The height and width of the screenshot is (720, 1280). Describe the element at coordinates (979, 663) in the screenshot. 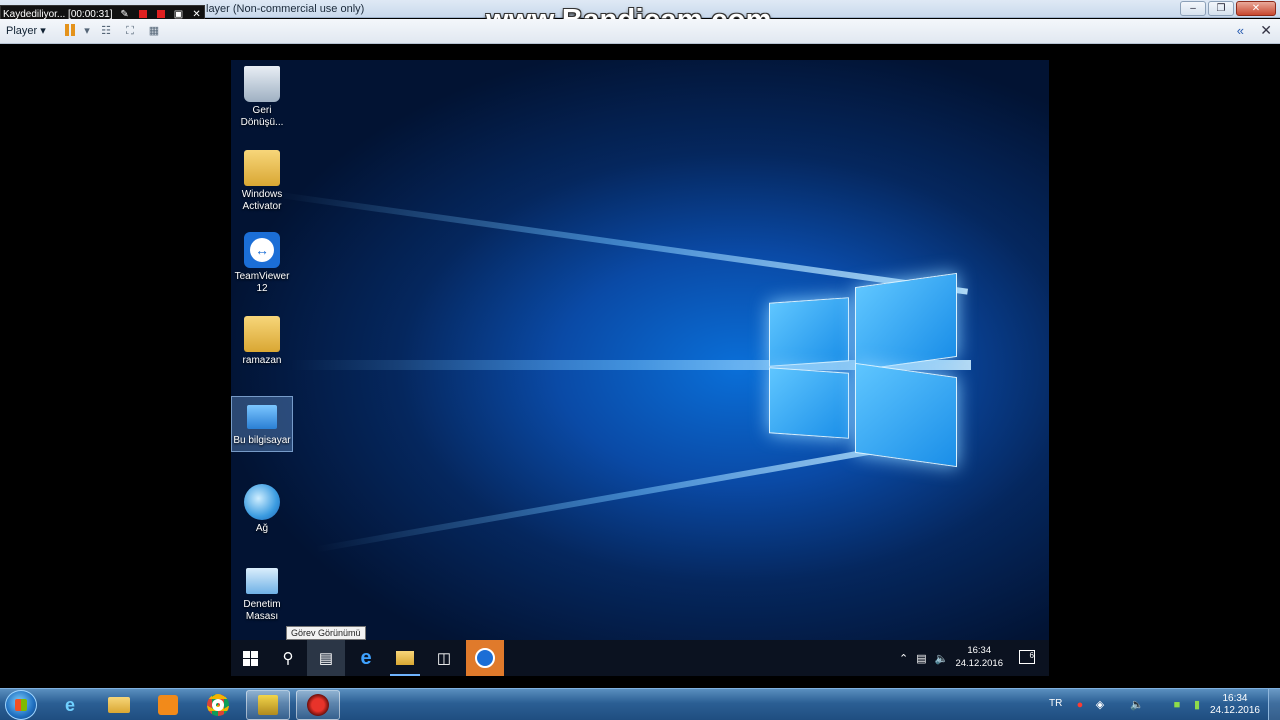

I see `clock-date: 24.12.2016` at that location.